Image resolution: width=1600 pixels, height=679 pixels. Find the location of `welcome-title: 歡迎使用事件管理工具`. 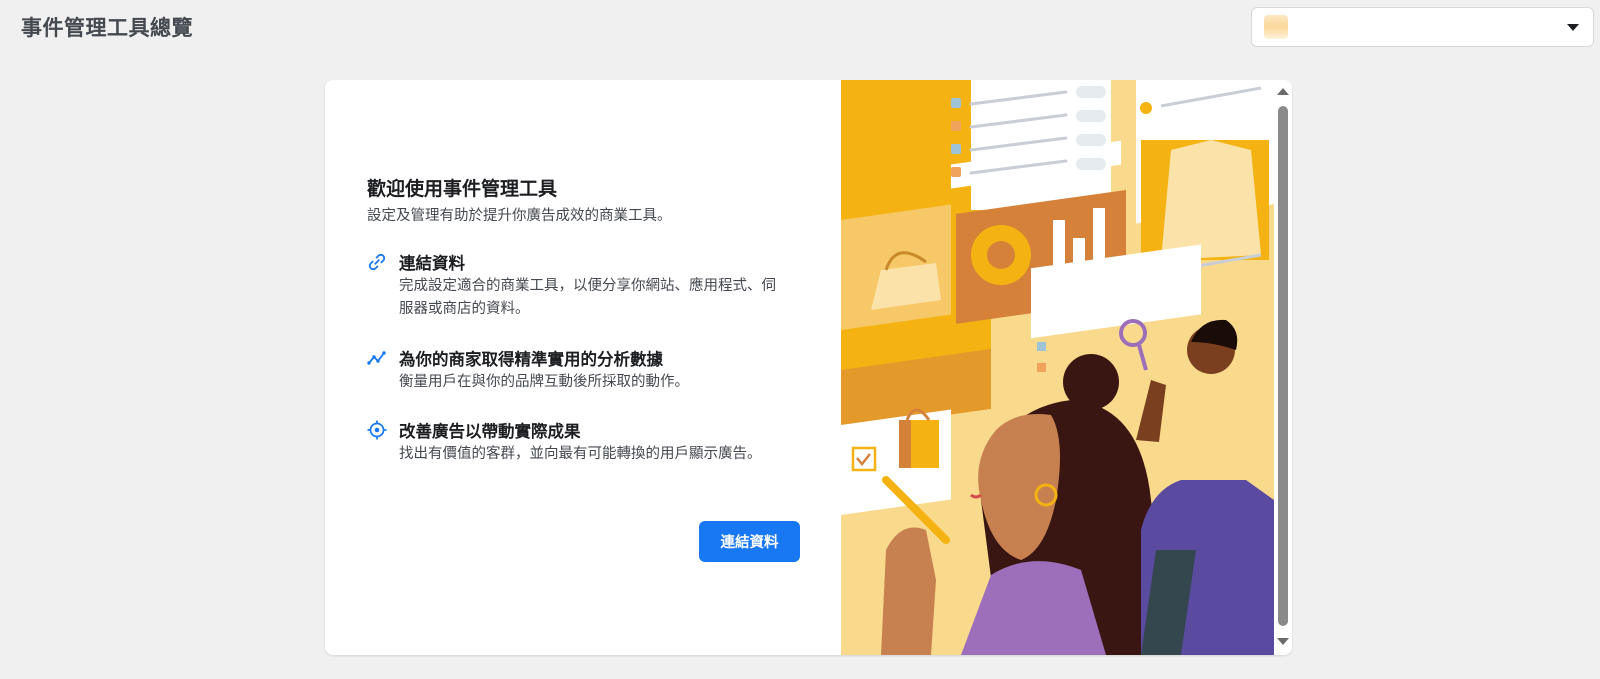

welcome-title: 歡迎使用事件管理工具 is located at coordinates (462, 189).